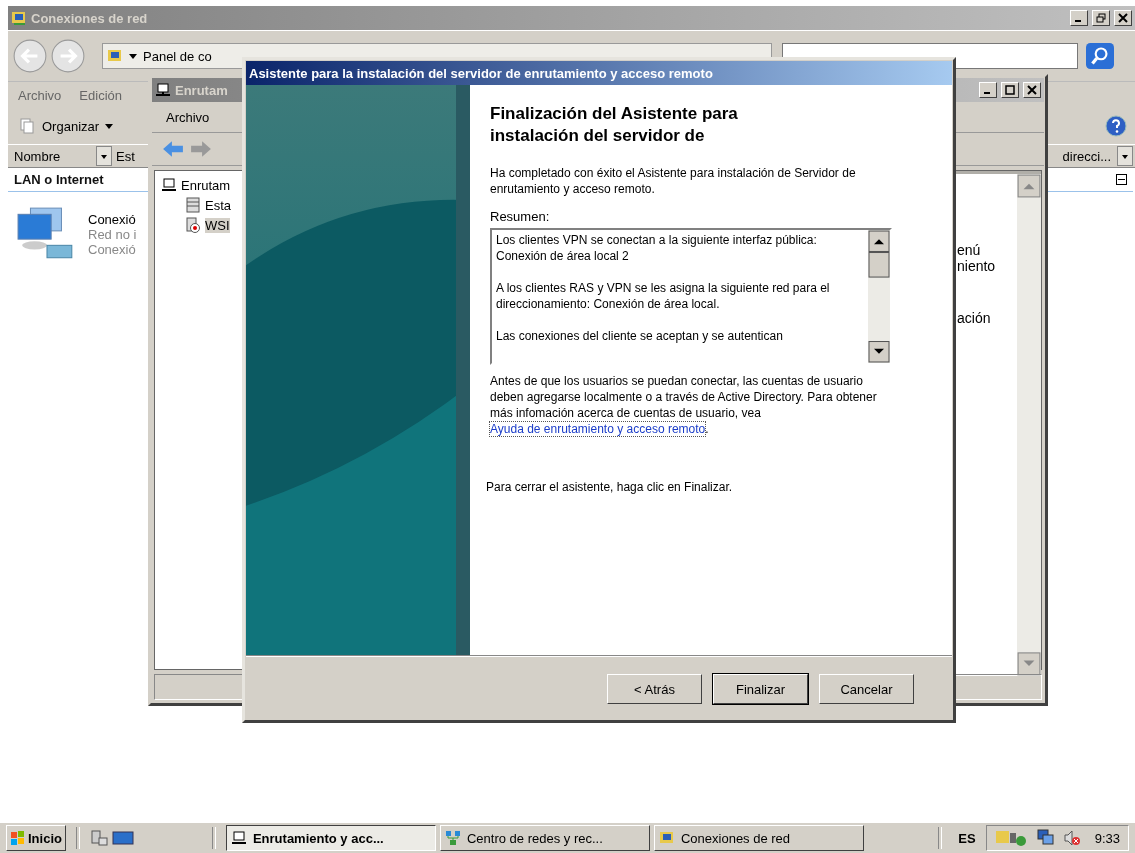 The image size is (1135, 853). I want to click on organize-button: Organizar, so click(67, 126).